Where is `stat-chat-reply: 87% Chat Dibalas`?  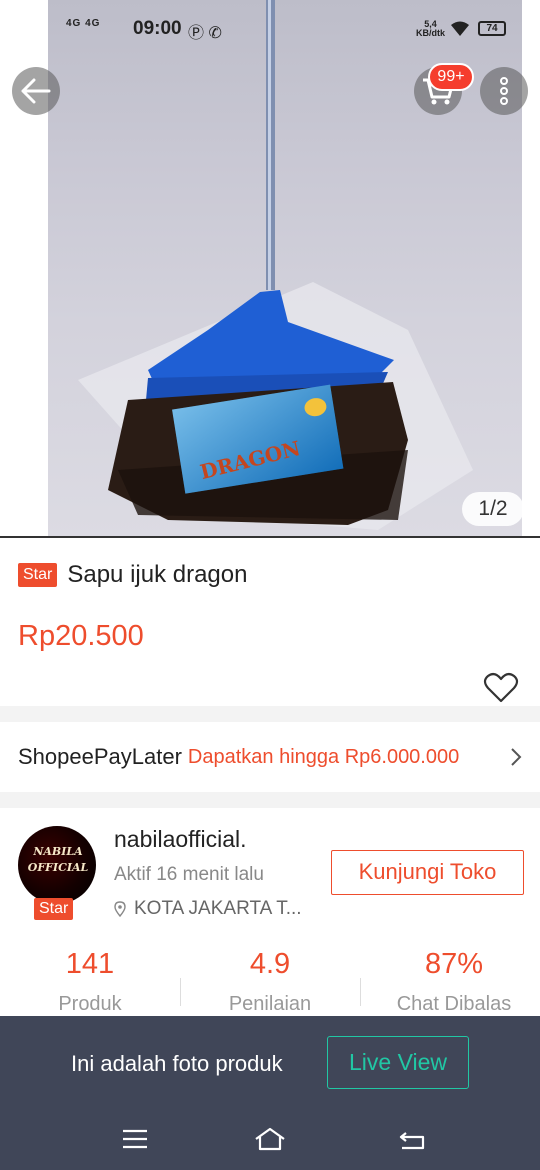 stat-chat-reply: 87% Chat Dibalas is located at coordinates (454, 982).